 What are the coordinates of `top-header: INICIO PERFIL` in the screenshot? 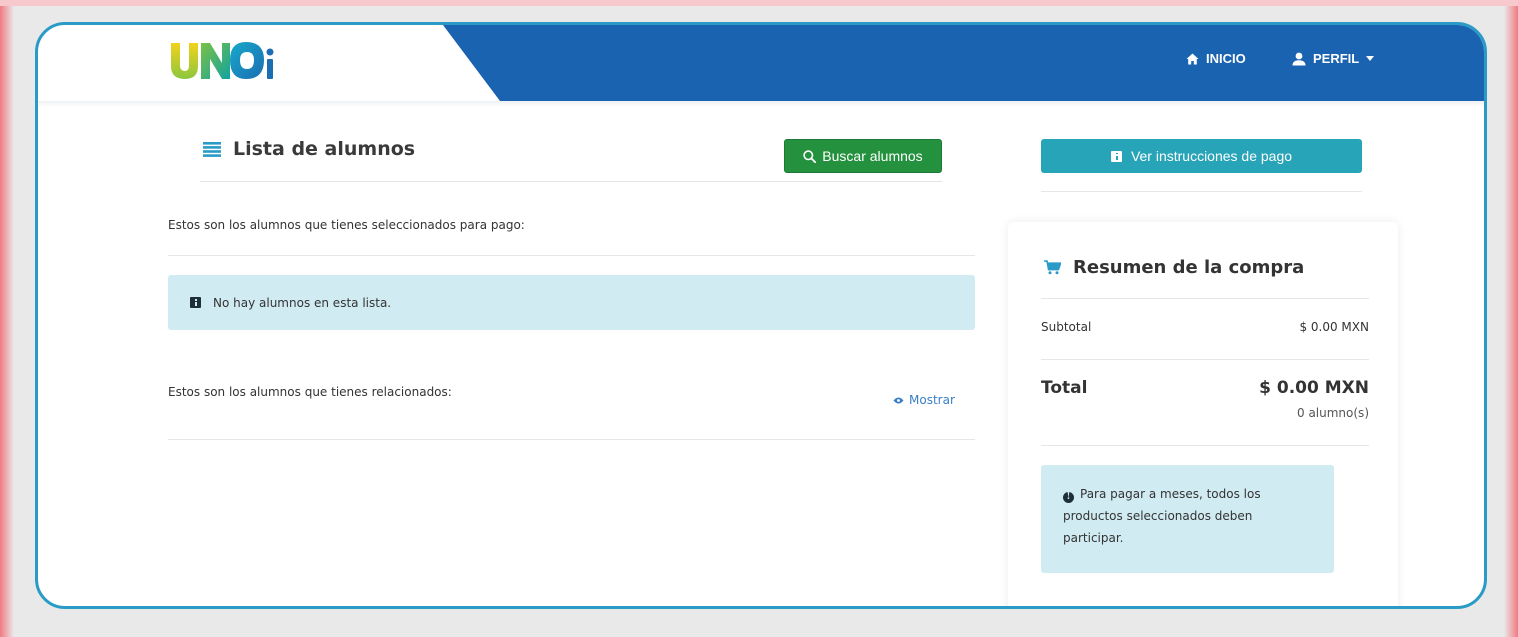 It's located at (761, 66).